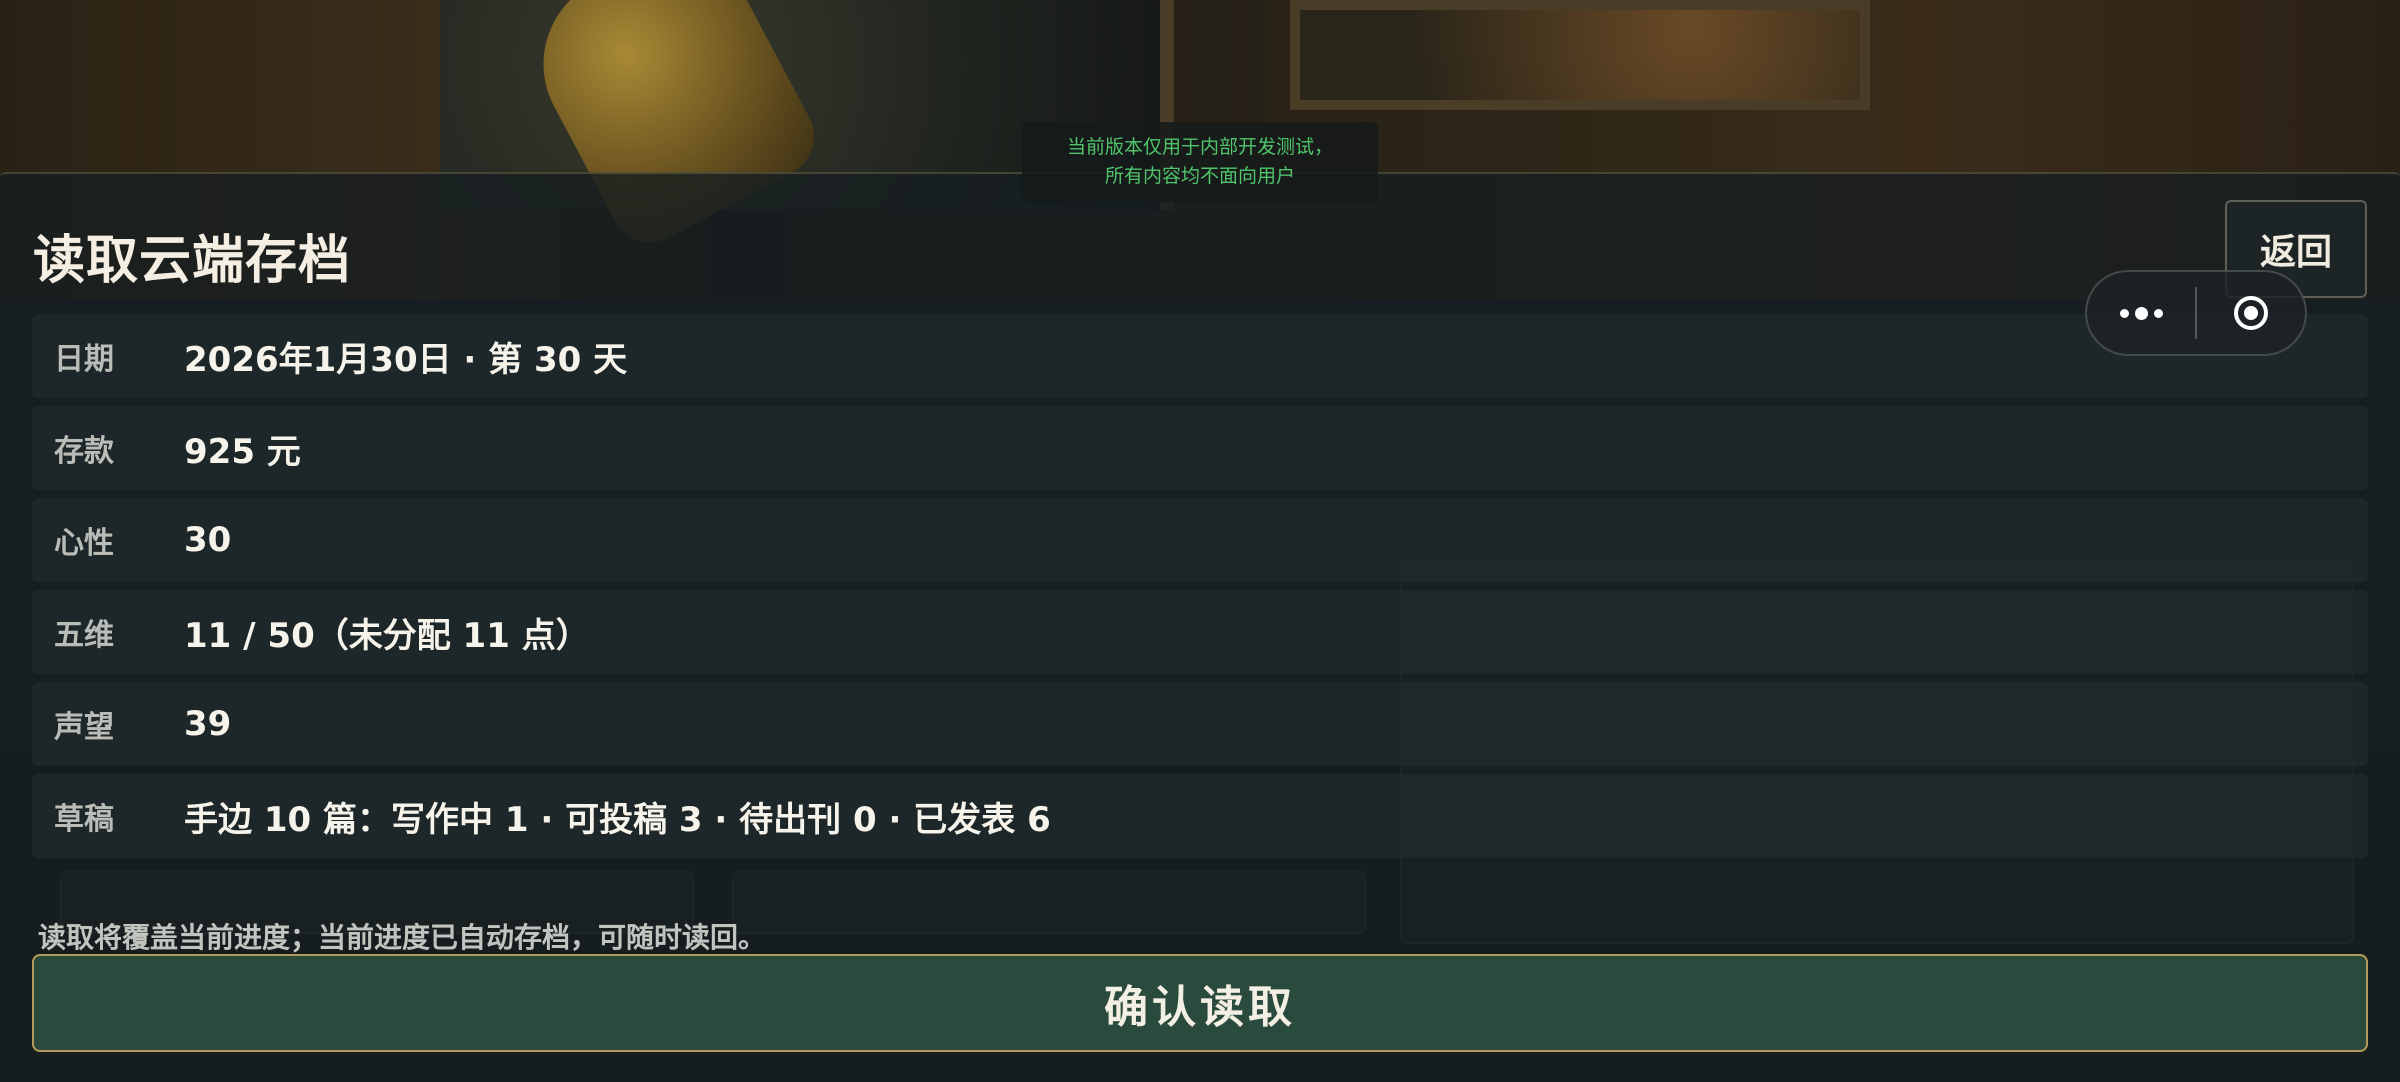 This screenshot has width=2400, height=1082. What do you see at coordinates (84, 635) in the screenshot?
I see `row-label: 五维` at bounding box center [84, 635].